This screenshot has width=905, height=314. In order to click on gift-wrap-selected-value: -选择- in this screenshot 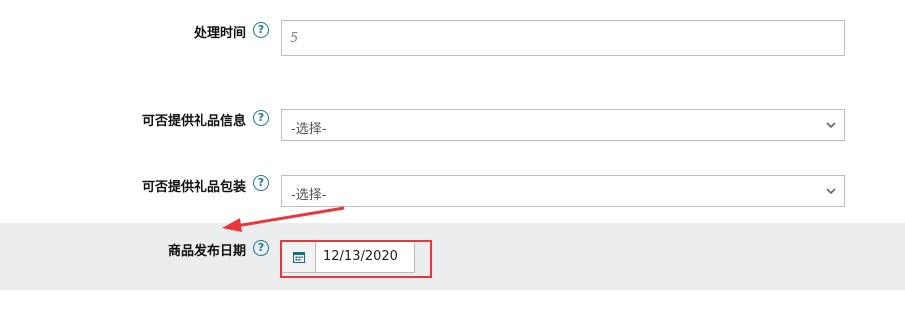, I will do `click(309, 195)`.